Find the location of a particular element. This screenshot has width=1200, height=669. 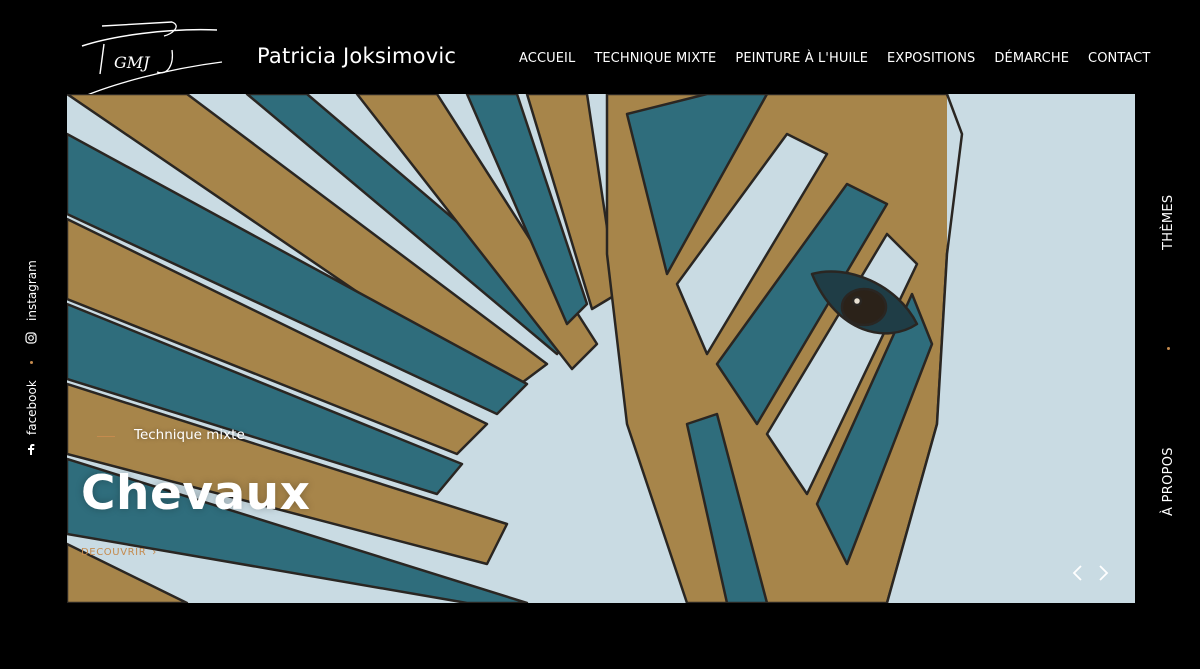

instagram-link: instagram is located at coordinates (32, 290).